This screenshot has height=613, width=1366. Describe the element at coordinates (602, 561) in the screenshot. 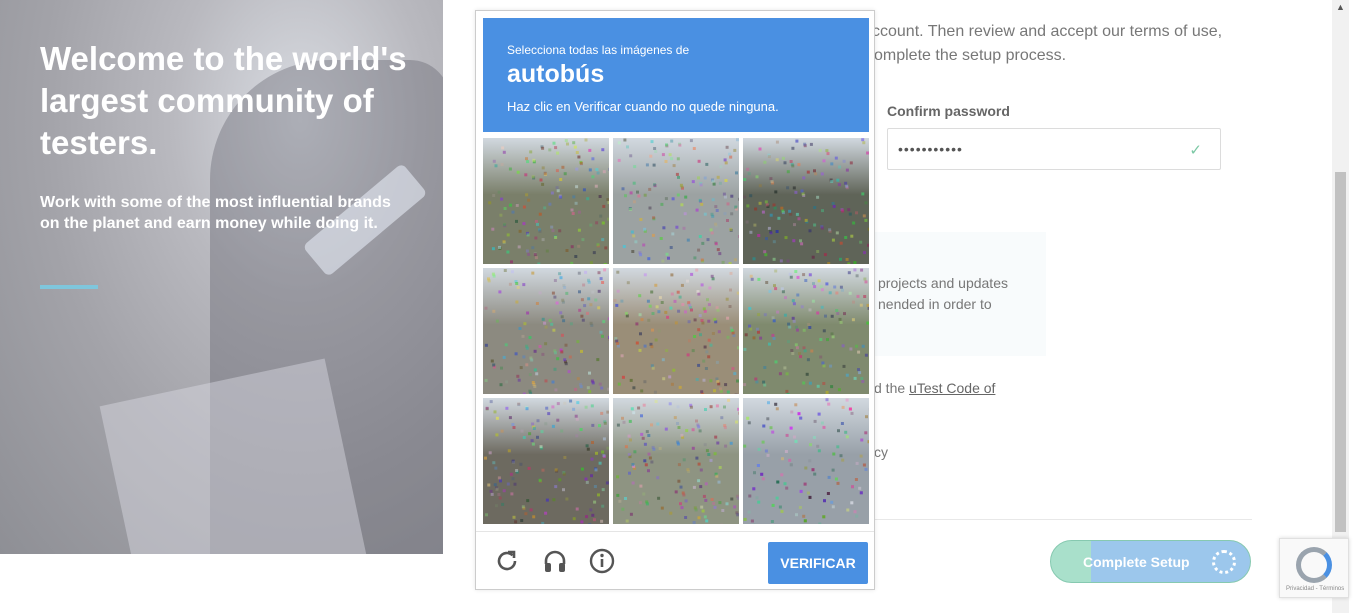

I see `info-icon` at that location.